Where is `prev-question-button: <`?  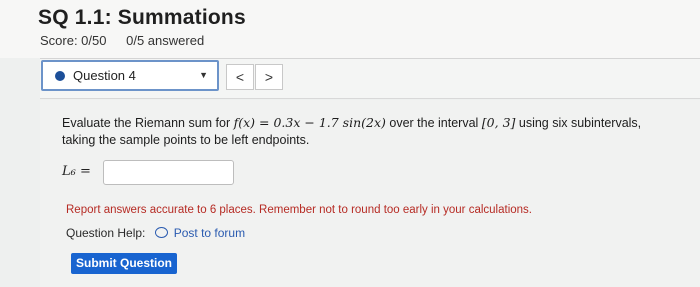
prev-question-button: < is located at coordinates (240, 77).